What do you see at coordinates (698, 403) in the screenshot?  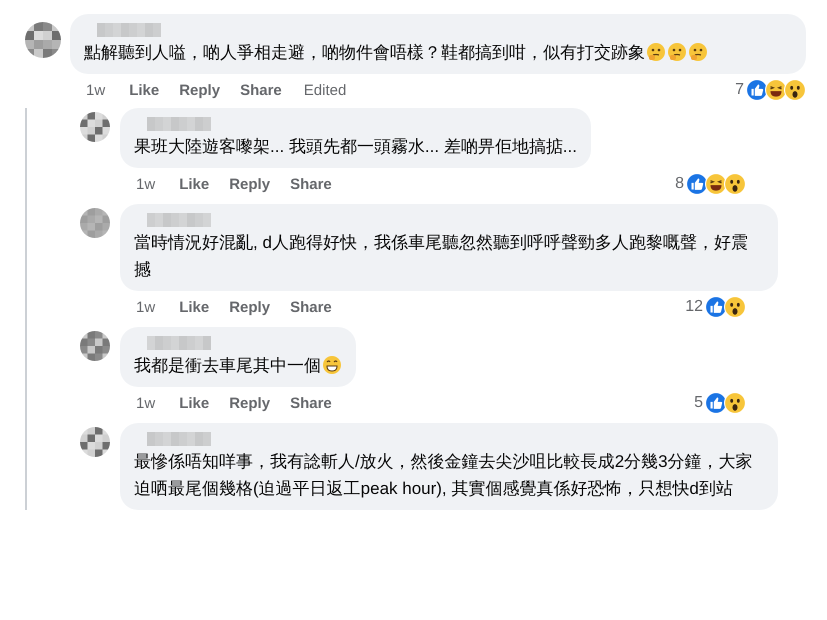 I see `reaction-count: 5` at bounding box center [698, 403].